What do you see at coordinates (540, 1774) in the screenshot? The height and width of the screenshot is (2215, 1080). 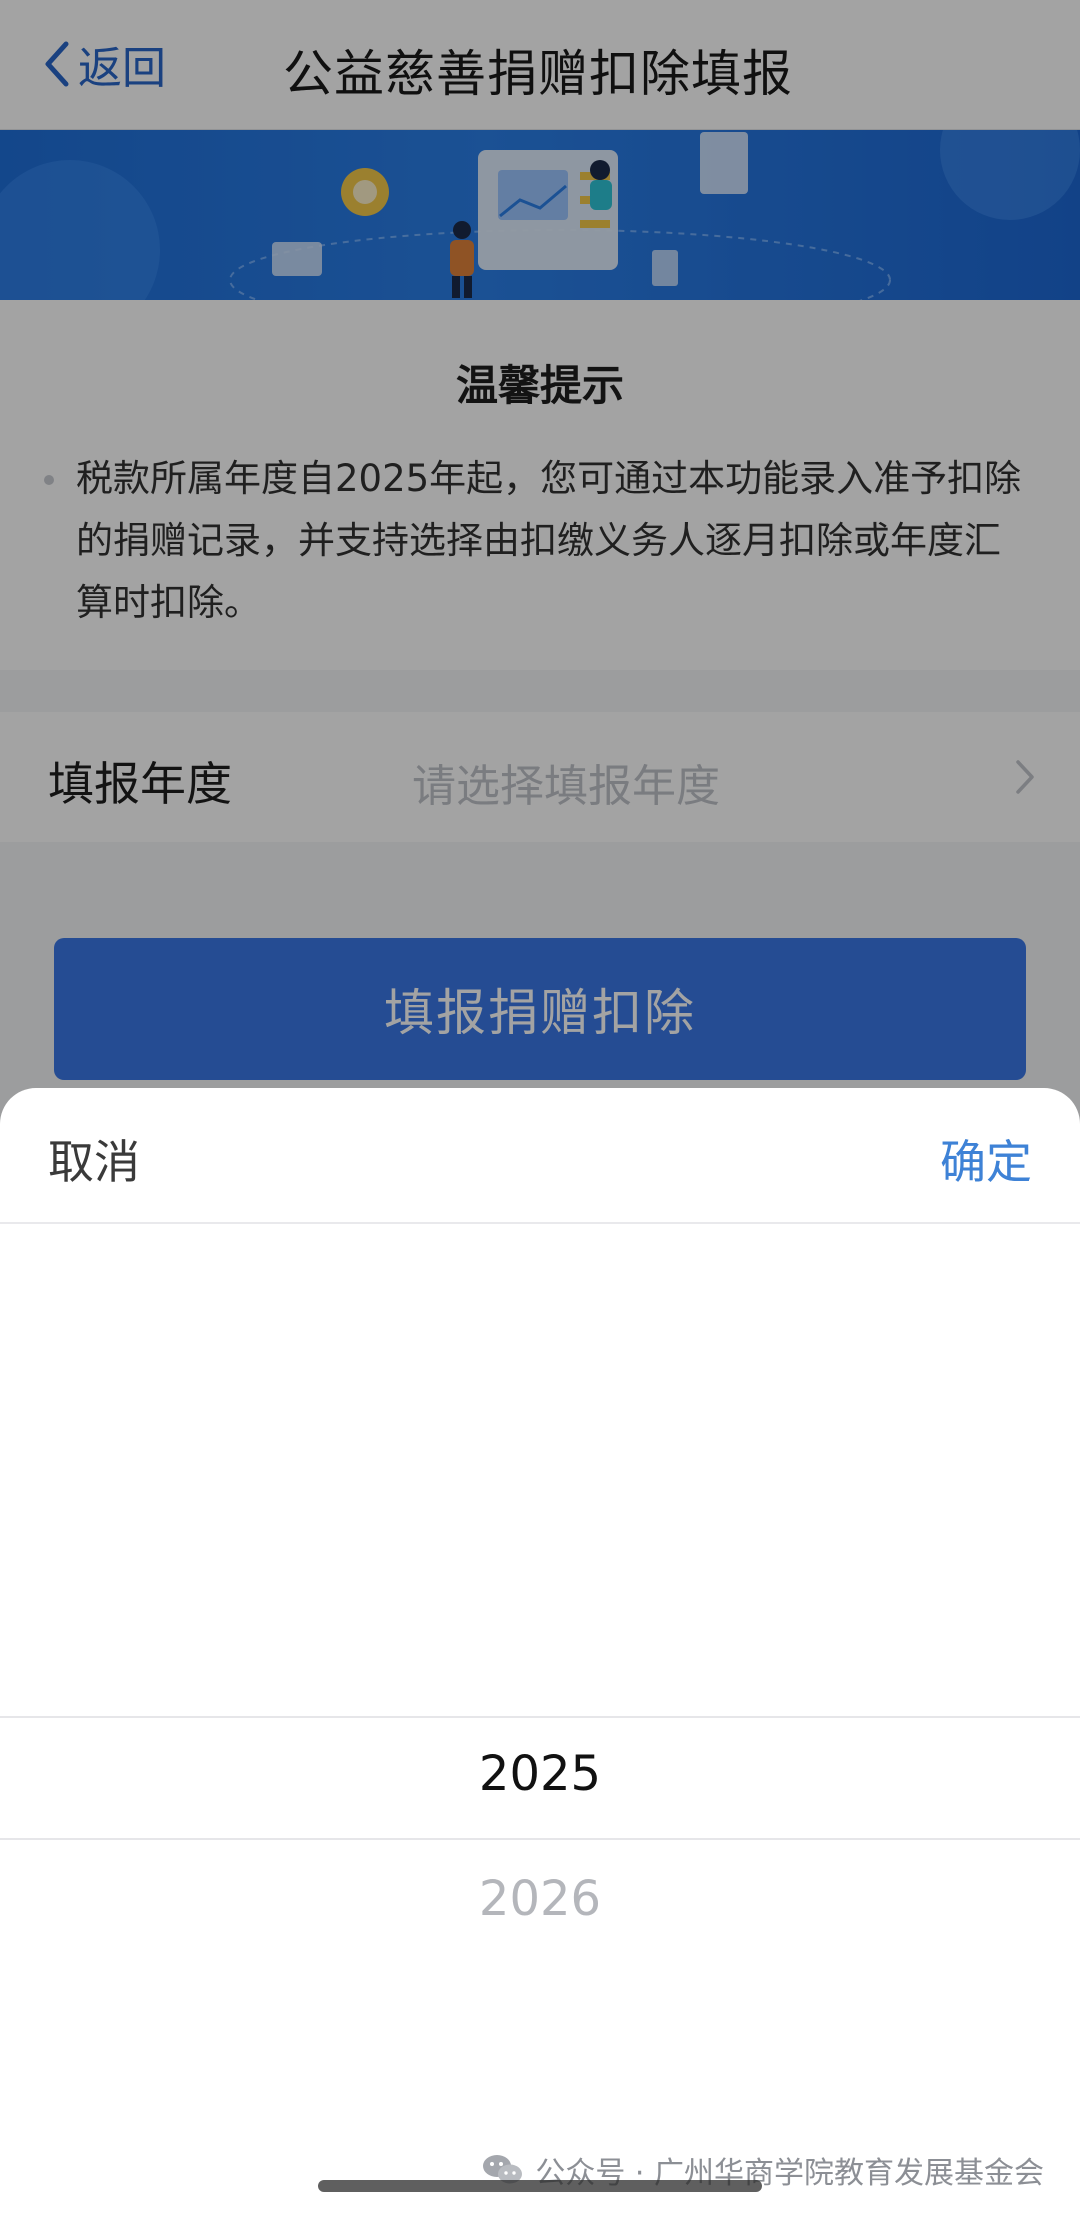 I see `picker-option-selected: 2025` at bounding box center [540, 1774].